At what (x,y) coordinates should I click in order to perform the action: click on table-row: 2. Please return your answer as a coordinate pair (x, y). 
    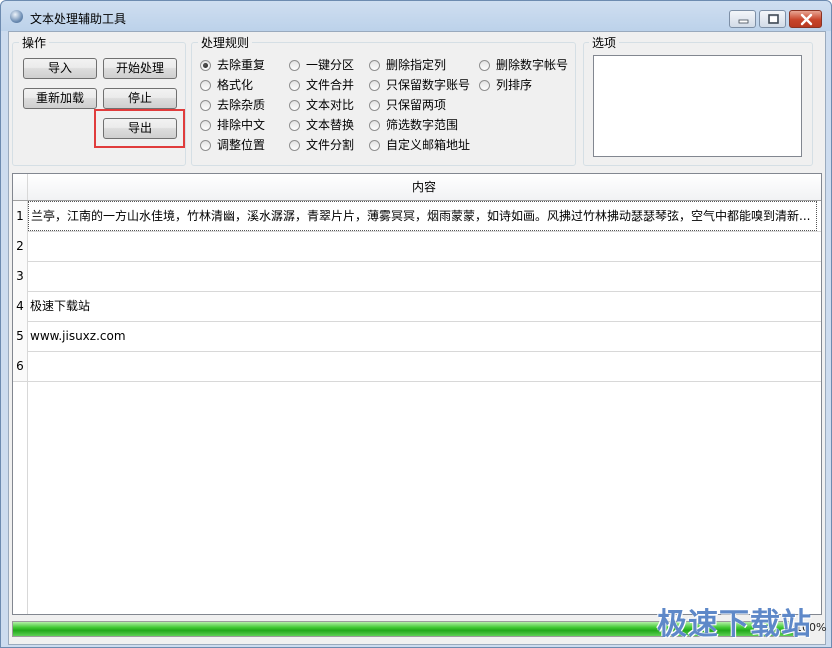
    Looking at the image, I should click on (417, 246).